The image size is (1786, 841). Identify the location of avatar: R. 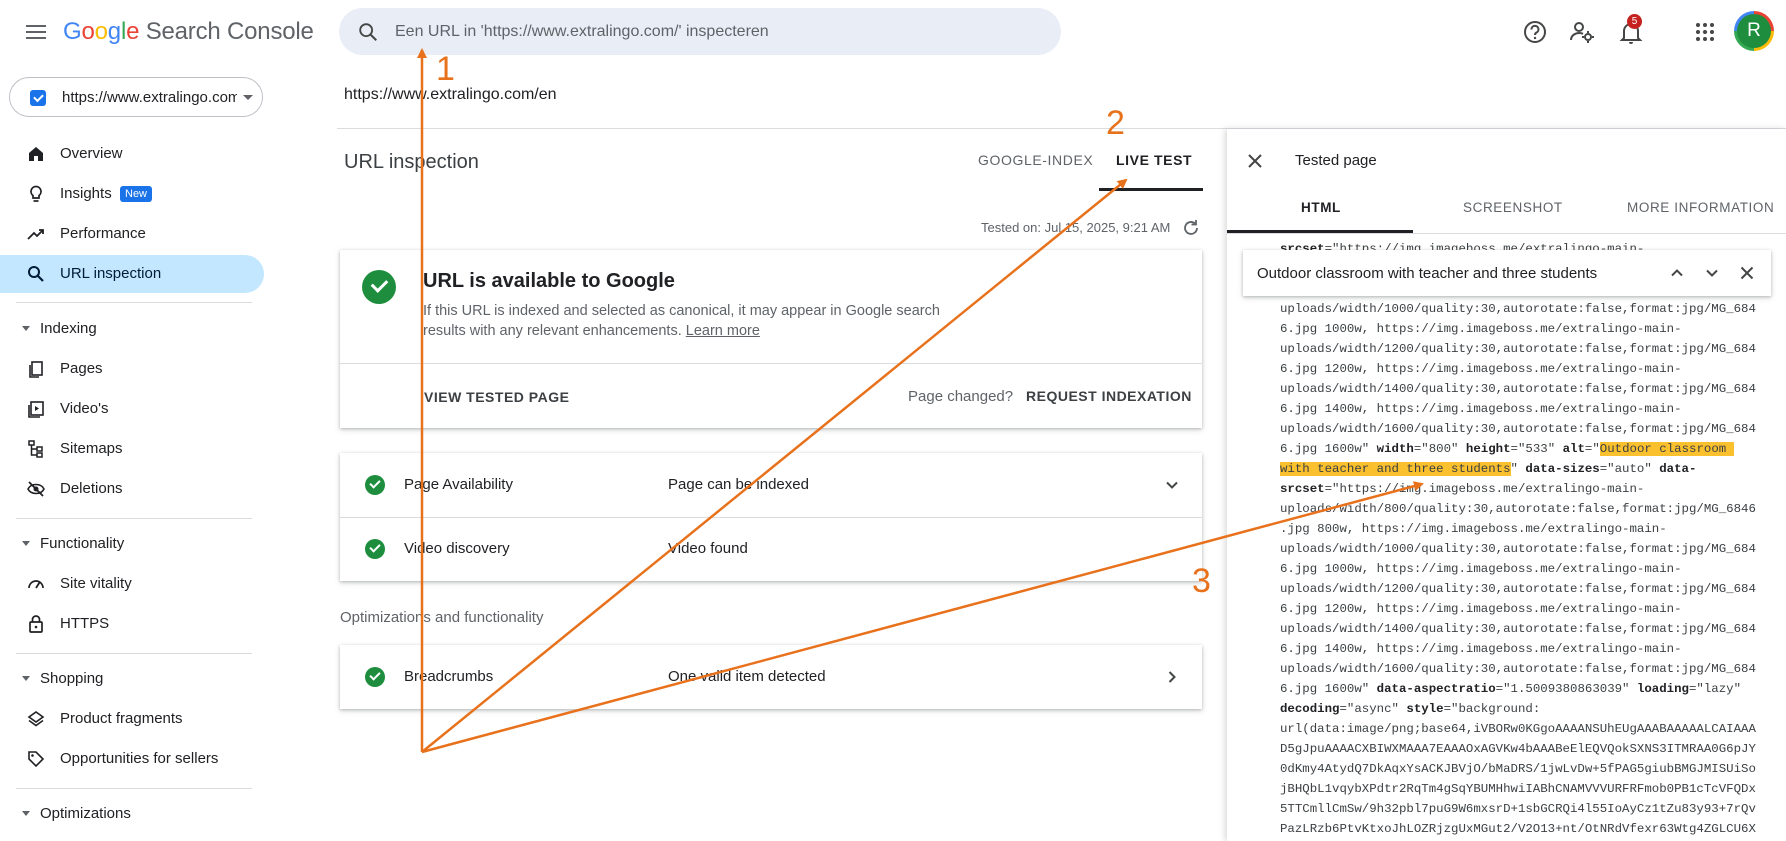
(1754, 31).